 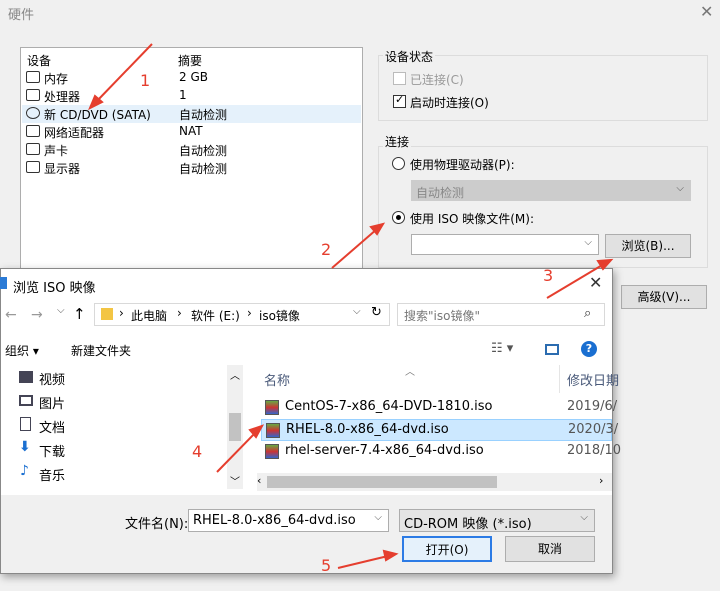 What do you see at coordinates (326, 249) in the screenshot?
I see `annotation-number-2: 2` at bounding box center [326, 249].